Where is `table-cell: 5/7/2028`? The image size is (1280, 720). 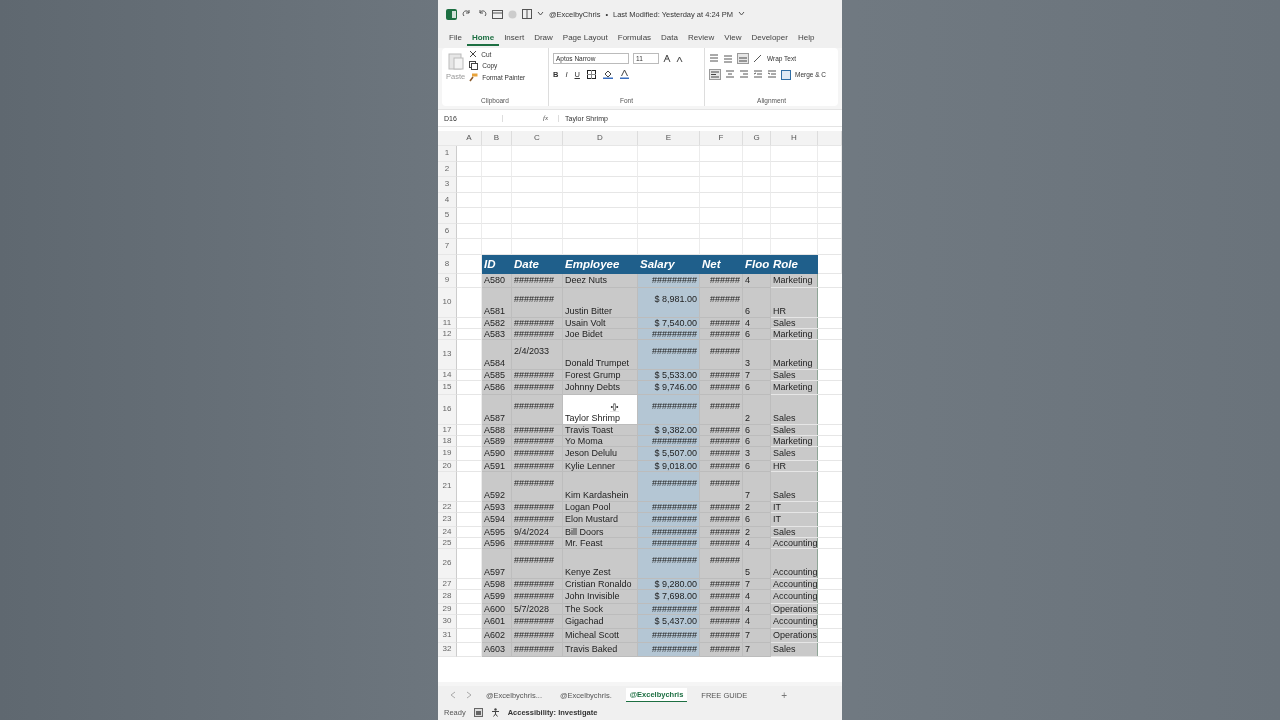
table-cell: 5/7/2028 is located at coordinates (537, 609).